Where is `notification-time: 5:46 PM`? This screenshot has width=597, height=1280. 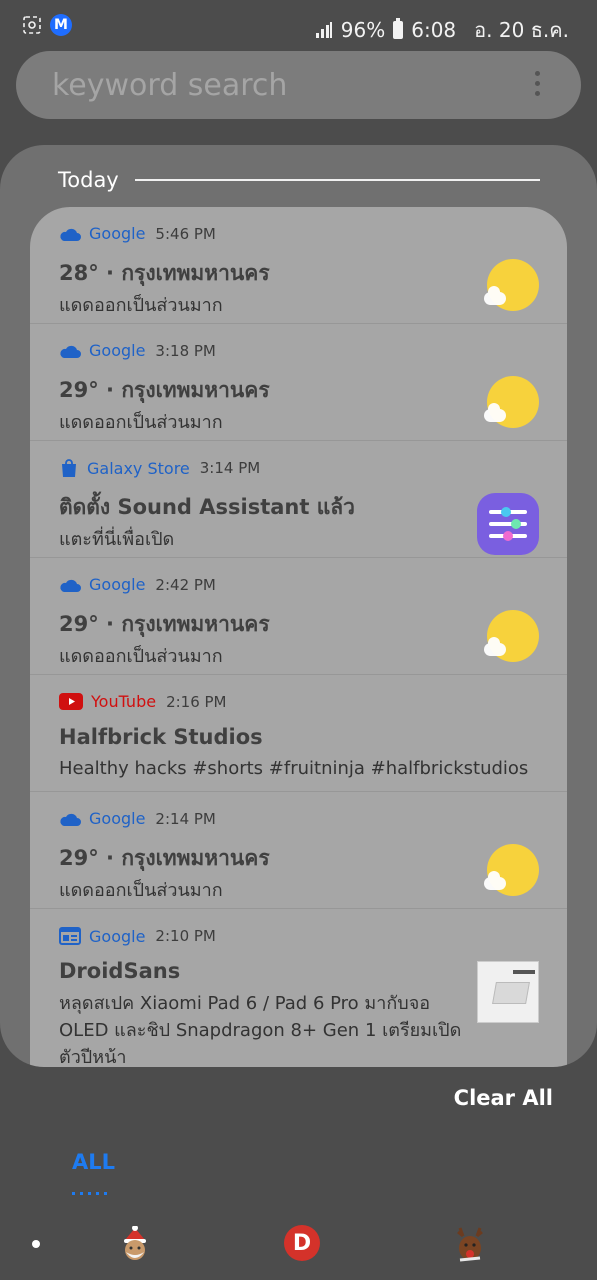
notification-time: 5:46 PM is located at coordinates (185, 233).